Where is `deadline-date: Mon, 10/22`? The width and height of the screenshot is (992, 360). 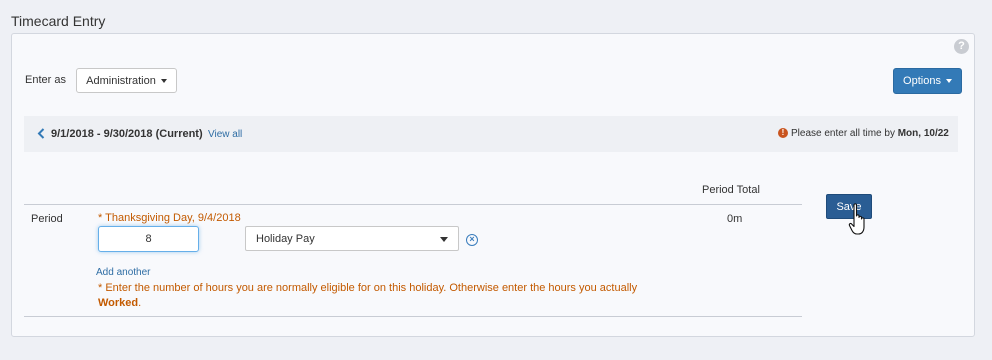
deadline-date: Mon, 10/22 is located at coordinates (923, 133).